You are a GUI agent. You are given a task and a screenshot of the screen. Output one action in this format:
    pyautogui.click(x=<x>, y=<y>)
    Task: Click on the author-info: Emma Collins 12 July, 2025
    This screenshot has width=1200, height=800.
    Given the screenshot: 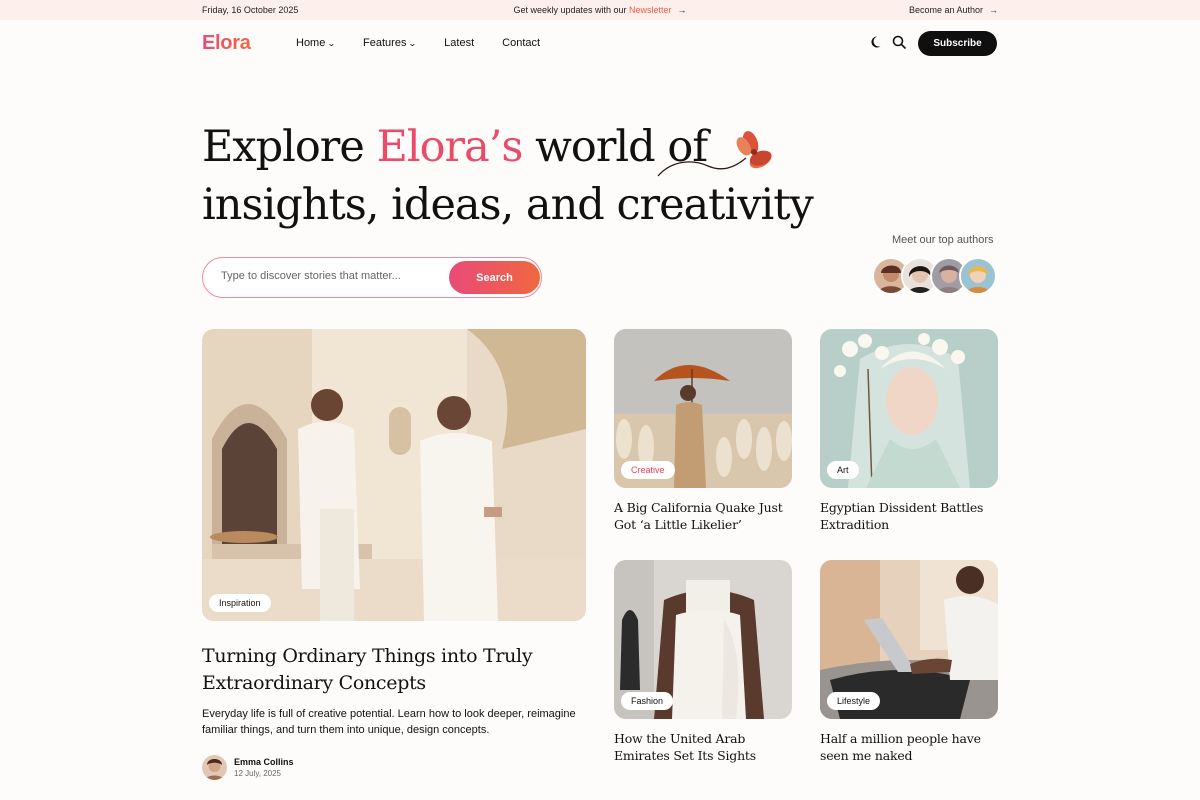 What is the action you would take?
    pyautogui.click(x=264, y=767)
    